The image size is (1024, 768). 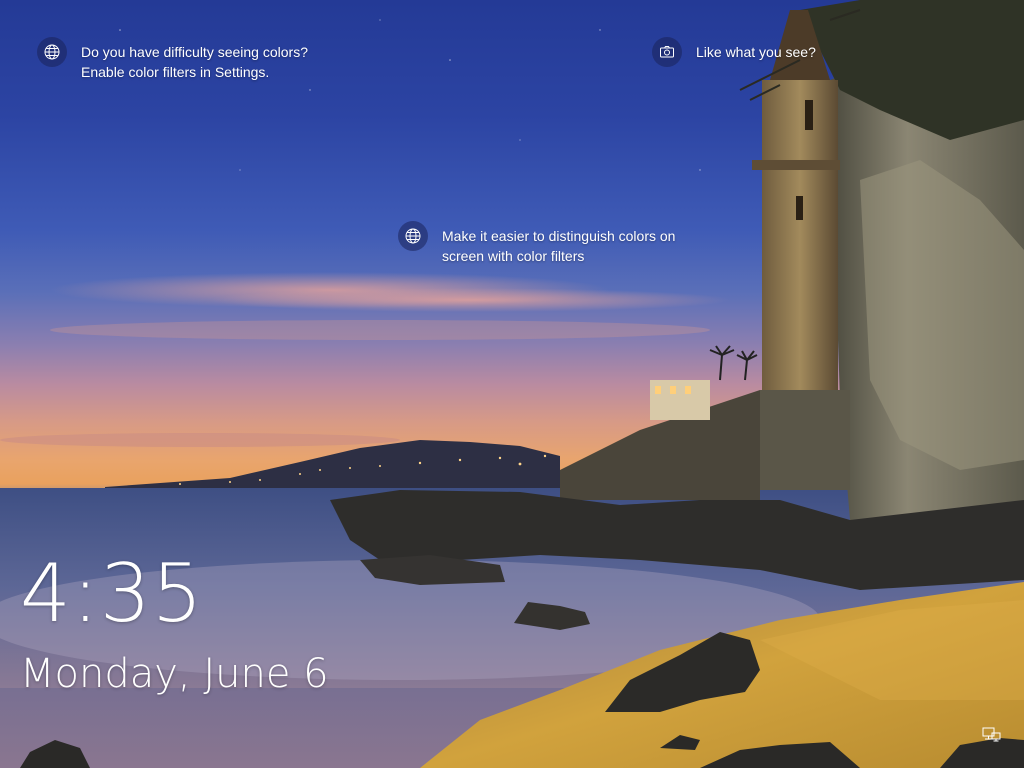 I want to click on tip-line-1: Like what you see?, so click(x=756, y=52).